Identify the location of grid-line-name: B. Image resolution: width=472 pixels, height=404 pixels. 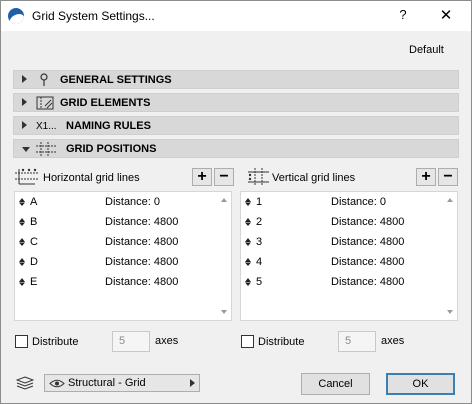
(34, 222).